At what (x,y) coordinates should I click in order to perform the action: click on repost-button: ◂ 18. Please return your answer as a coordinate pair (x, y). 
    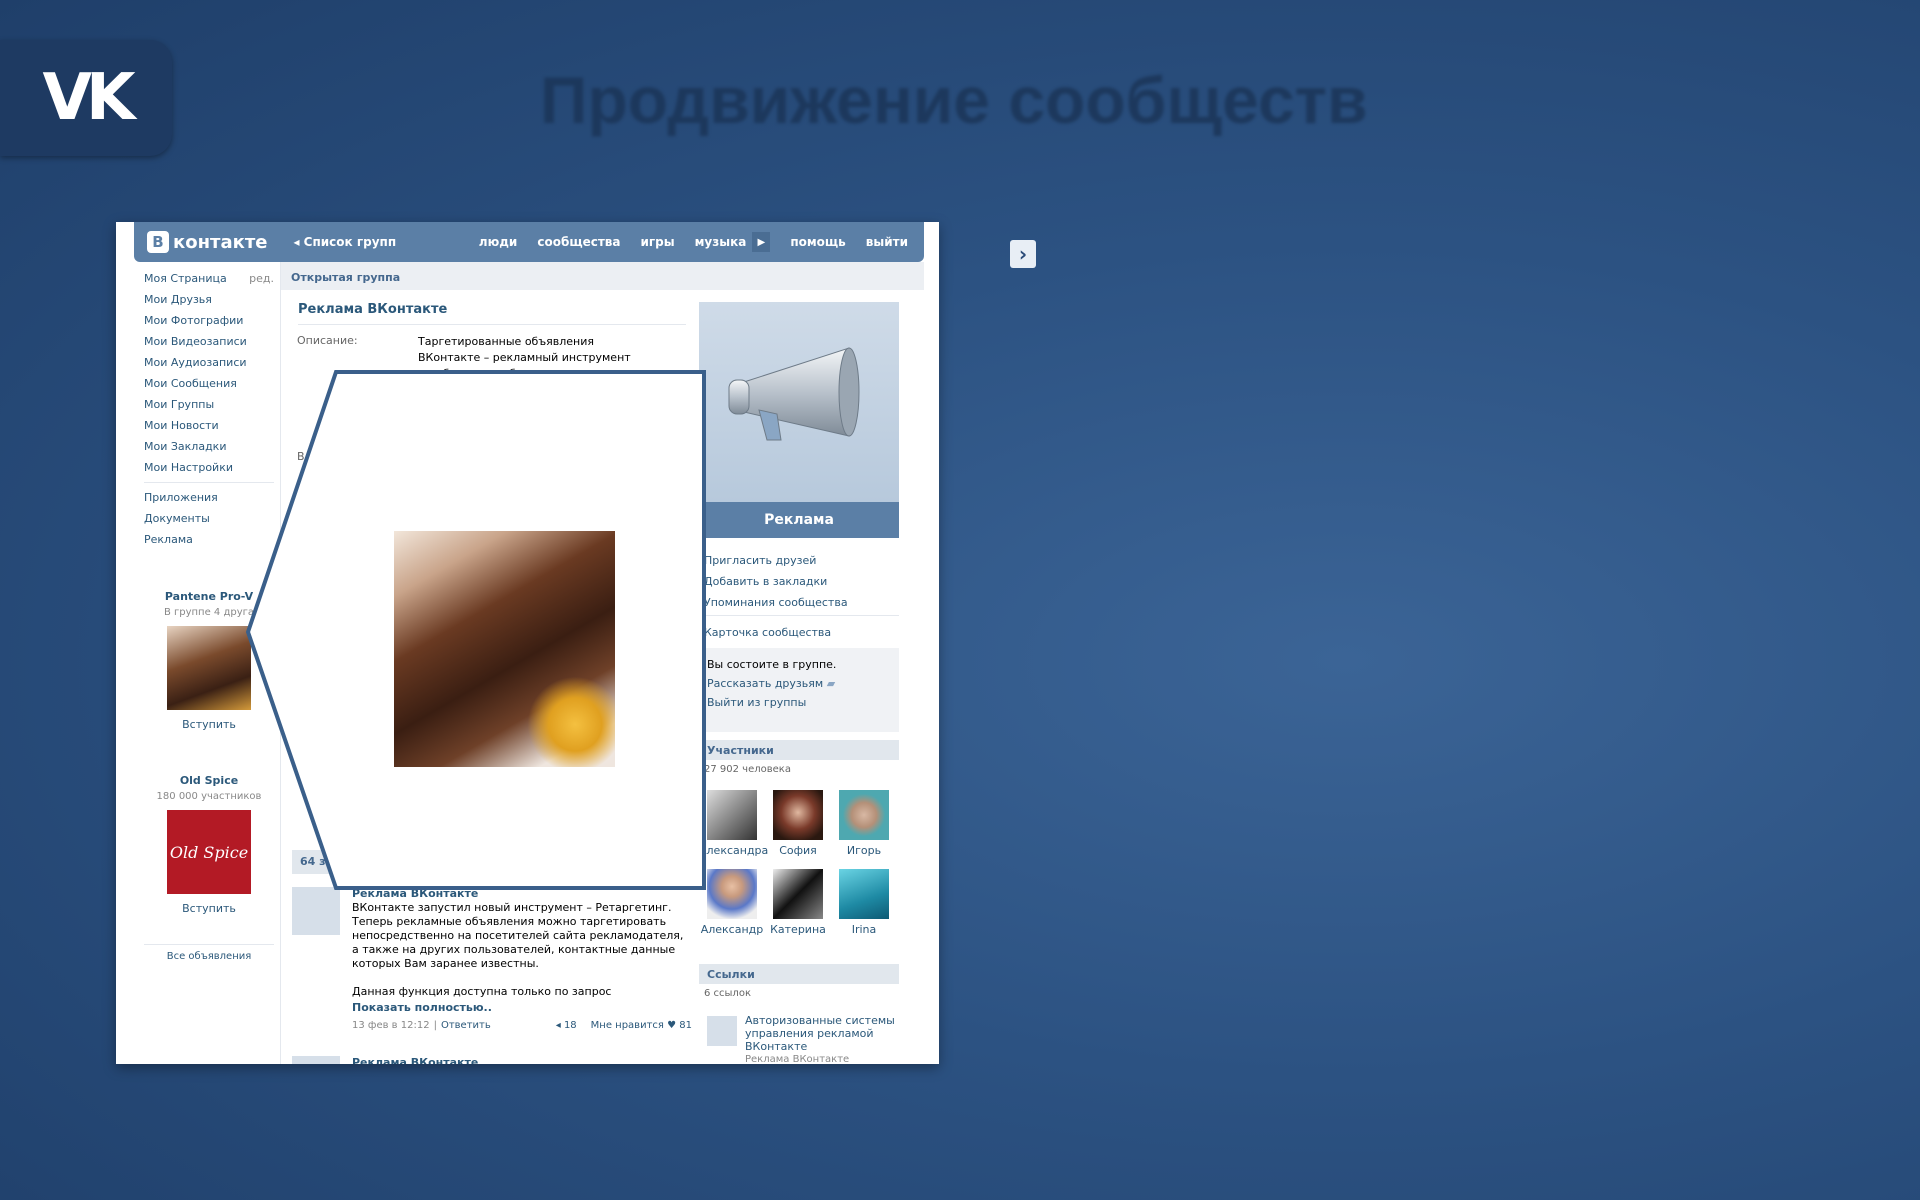
    Looking at the image, I should click on (566, 1026).